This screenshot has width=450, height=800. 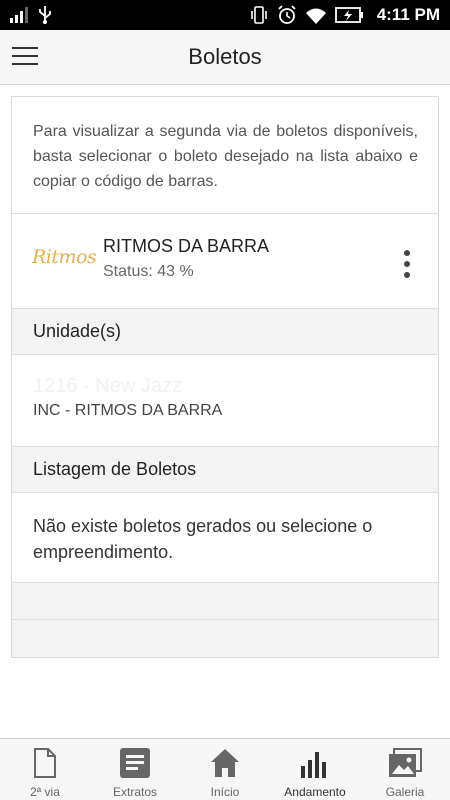 What do you see at coordinates (45, 15) in the screenshot?
I see `usb-icon` at bounding box center [45, 15].